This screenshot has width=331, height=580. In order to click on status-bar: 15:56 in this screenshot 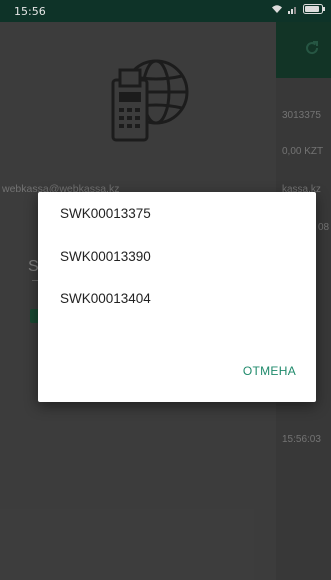, I will do `click(165, 11)`.